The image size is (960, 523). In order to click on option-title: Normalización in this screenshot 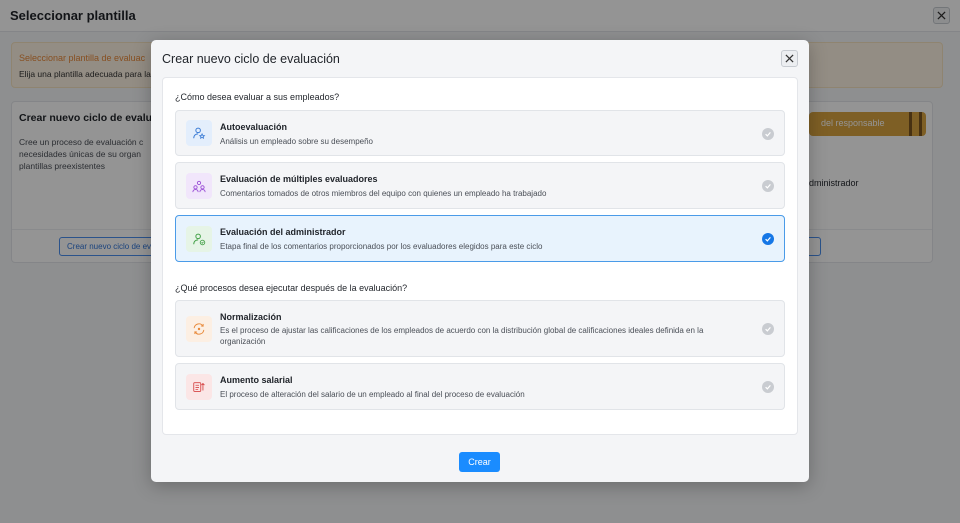, I will do `click(251, 317)`.